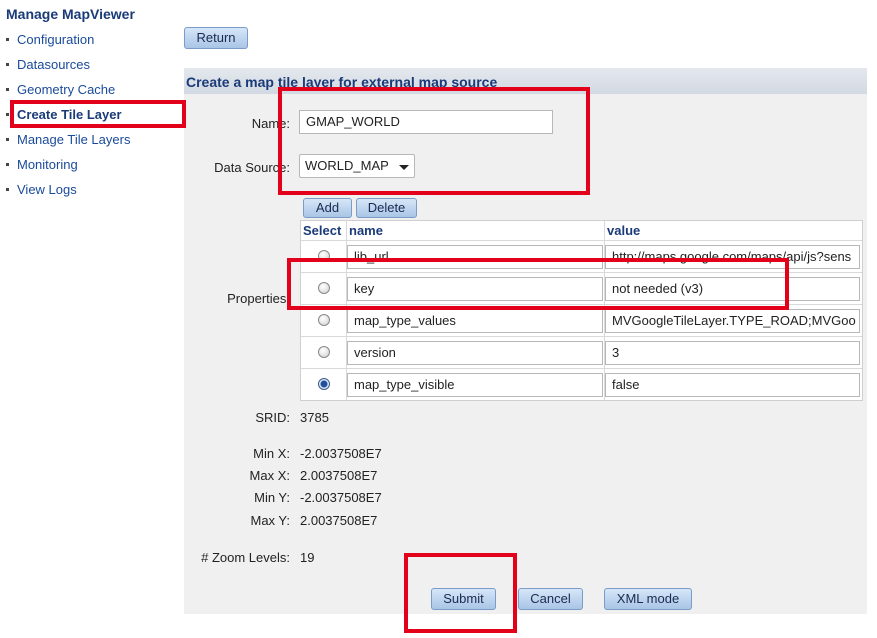  I want to click on sidebar-item-label: Datasources, so click(53, 64).